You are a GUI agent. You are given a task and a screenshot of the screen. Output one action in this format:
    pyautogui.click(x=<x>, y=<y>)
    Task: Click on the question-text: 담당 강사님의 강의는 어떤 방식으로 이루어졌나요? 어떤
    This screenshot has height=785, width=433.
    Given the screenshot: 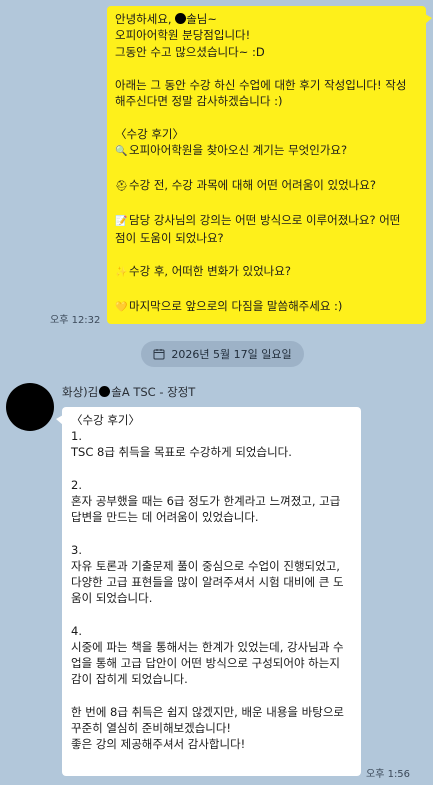 What is the action you would take?
    pyautogui.click(x=265, y=219)
    